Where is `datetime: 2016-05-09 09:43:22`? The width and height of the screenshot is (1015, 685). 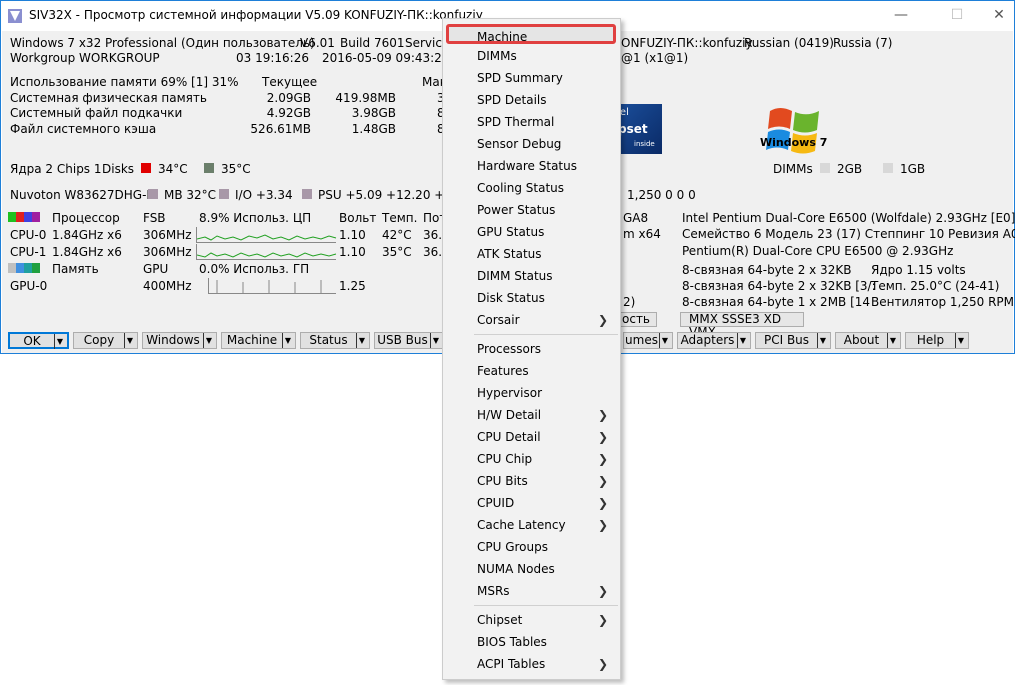
datetime: 2016-05-09 09:43:22 is located at coordinates (386, 58).